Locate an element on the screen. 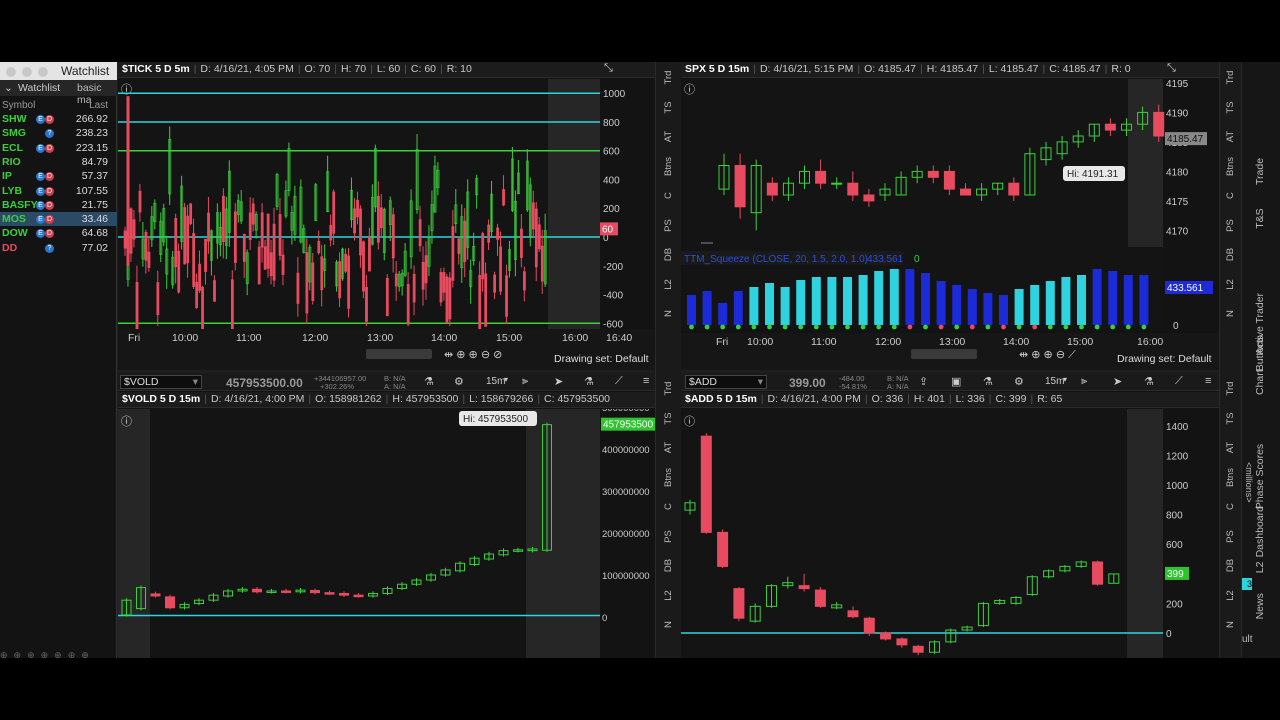 This screenshot has height=720, width=1280. tab-watchlist: Watchlist is located at coordinates (39, 88).